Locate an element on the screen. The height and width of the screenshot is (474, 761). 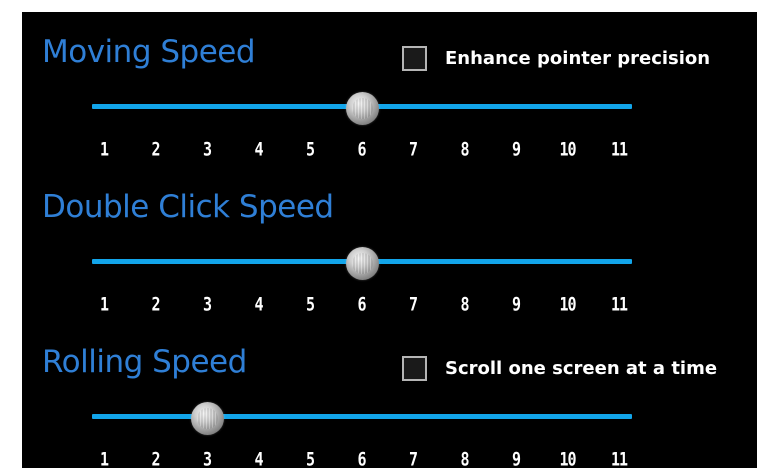
moving-speed-tick-labels: 1 2 3 4 5 6 7 8 9 10 11 is located at coordinates (362, 150).